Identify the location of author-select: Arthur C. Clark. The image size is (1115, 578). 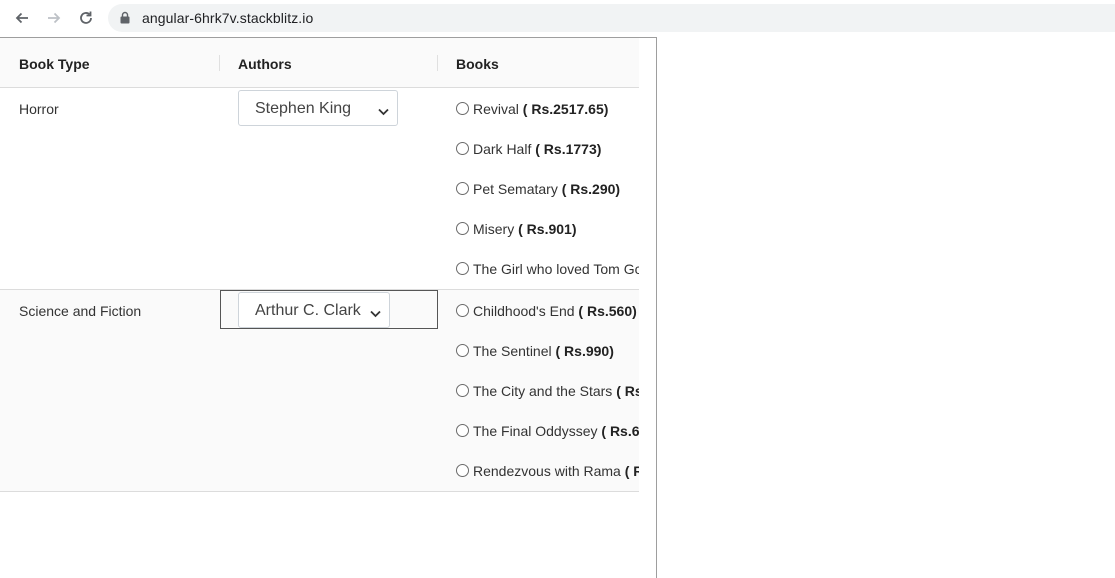
(314, 310).